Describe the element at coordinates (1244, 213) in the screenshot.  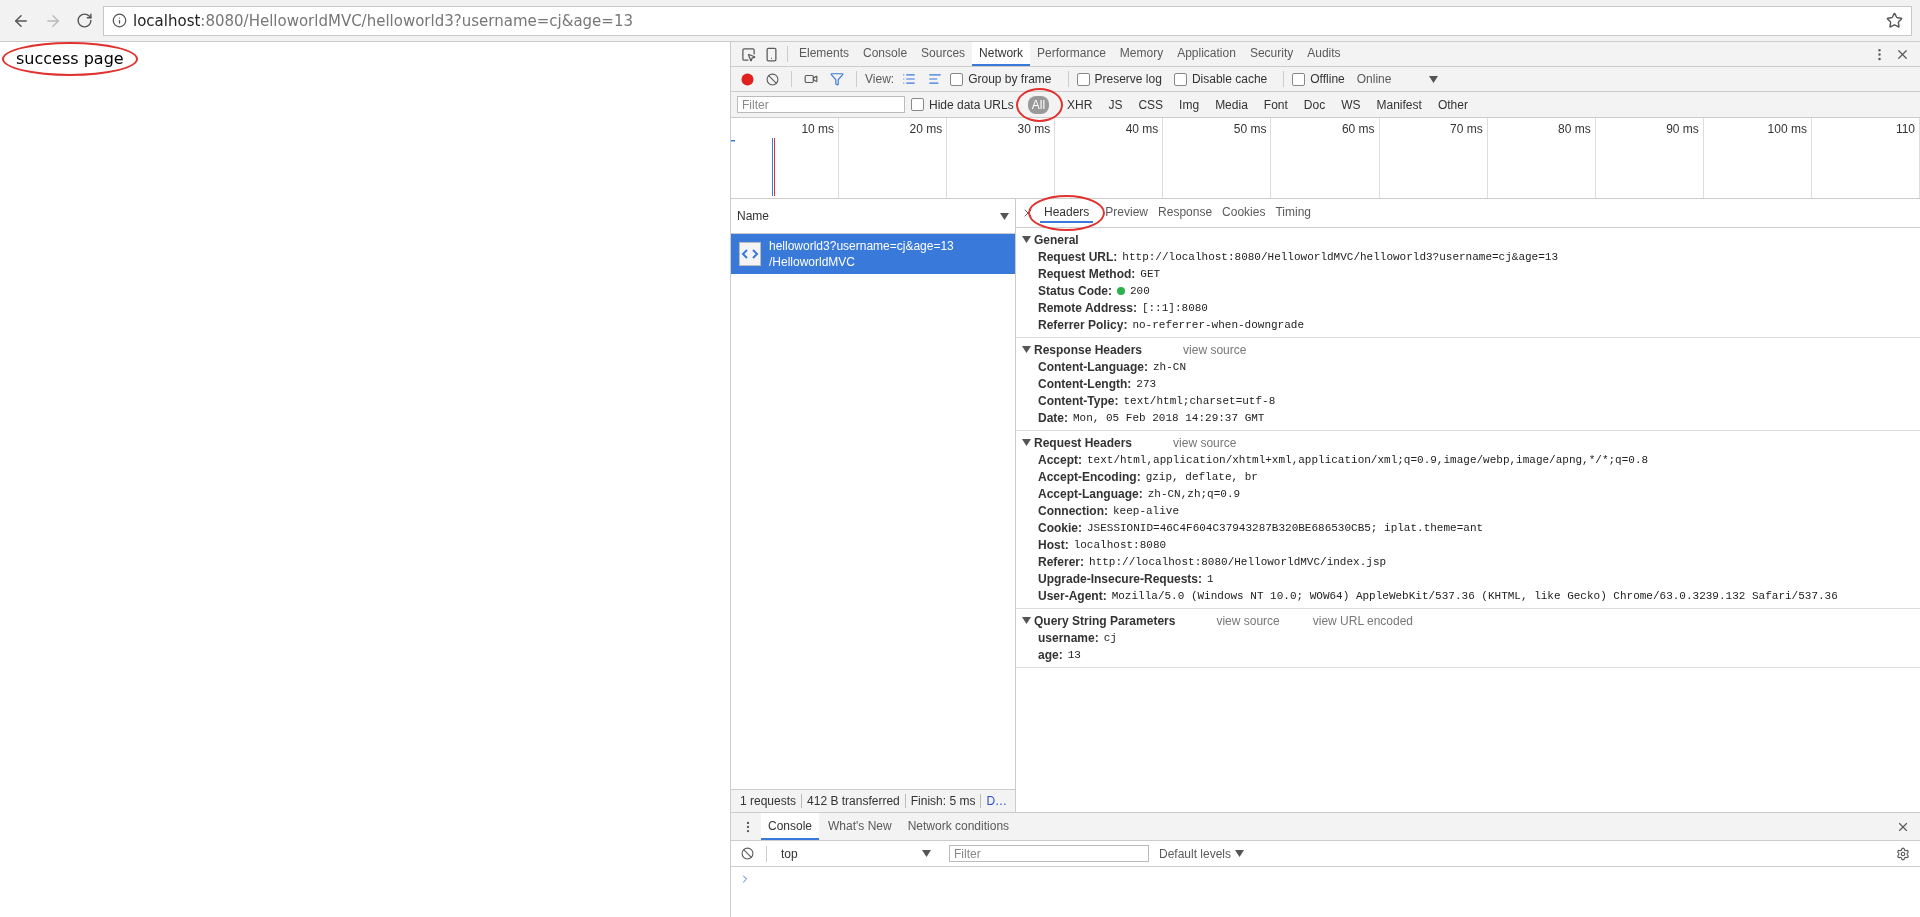
I see `detail-tab: Cookies` at that location.